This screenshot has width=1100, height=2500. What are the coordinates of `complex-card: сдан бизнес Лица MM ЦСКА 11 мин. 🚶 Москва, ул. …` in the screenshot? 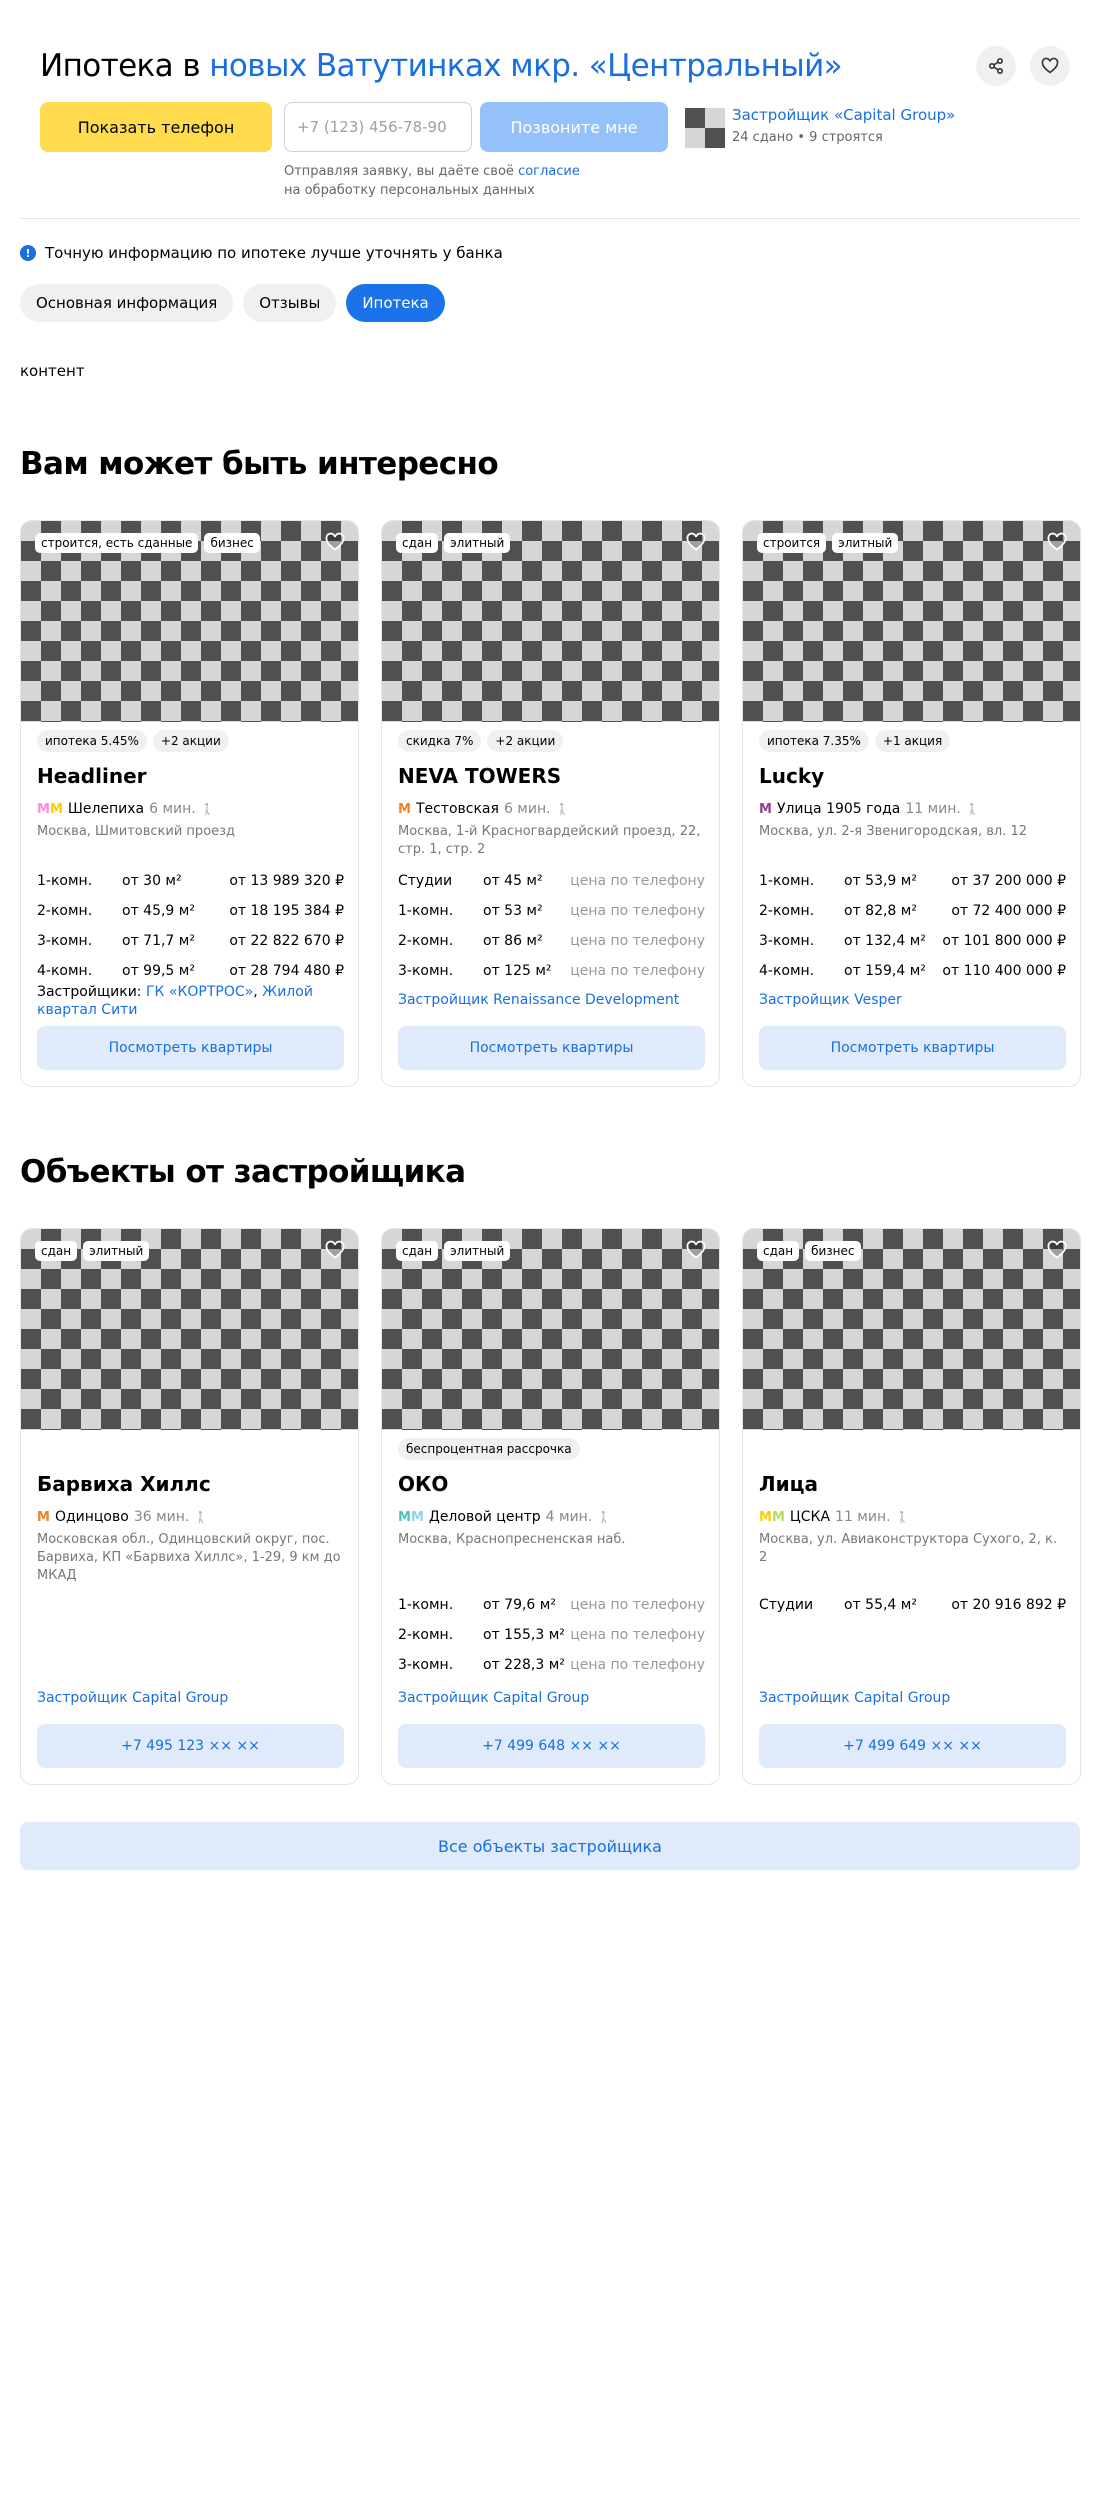 It's located at (911, 1506).